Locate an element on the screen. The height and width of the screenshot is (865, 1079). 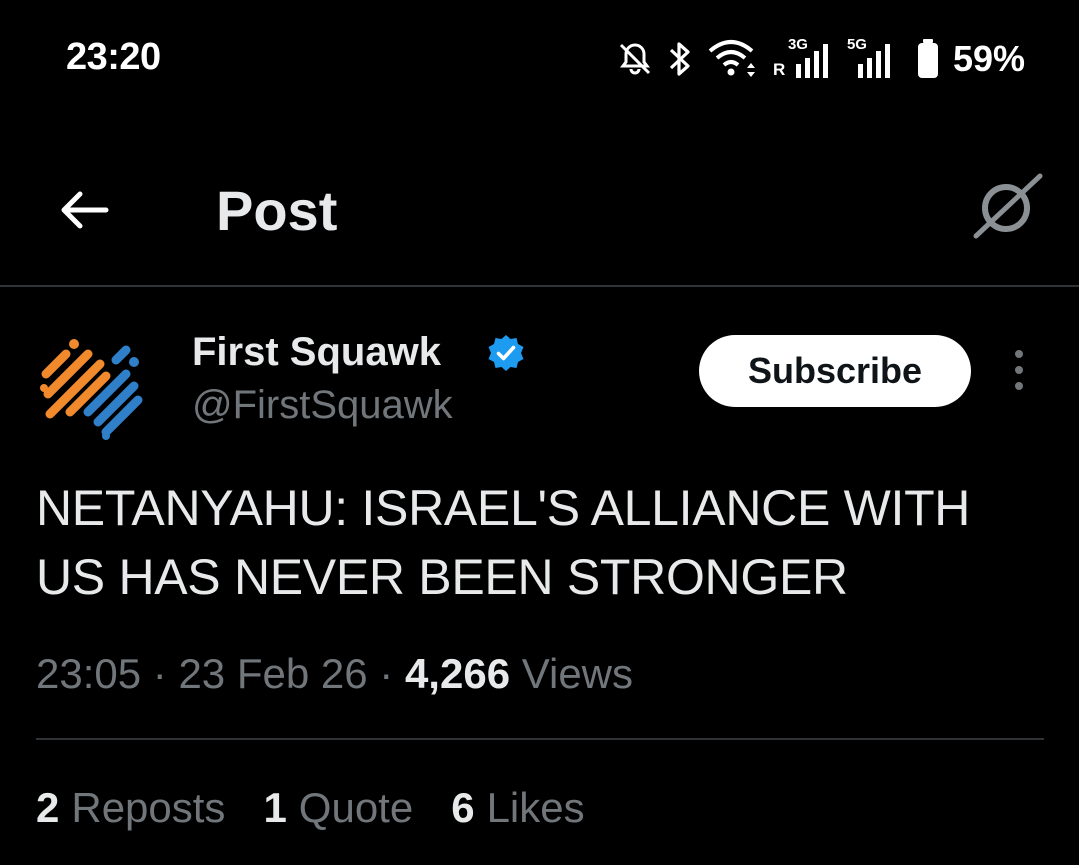
likes-stat: 6 Likes is located at coordinates (517, 808).